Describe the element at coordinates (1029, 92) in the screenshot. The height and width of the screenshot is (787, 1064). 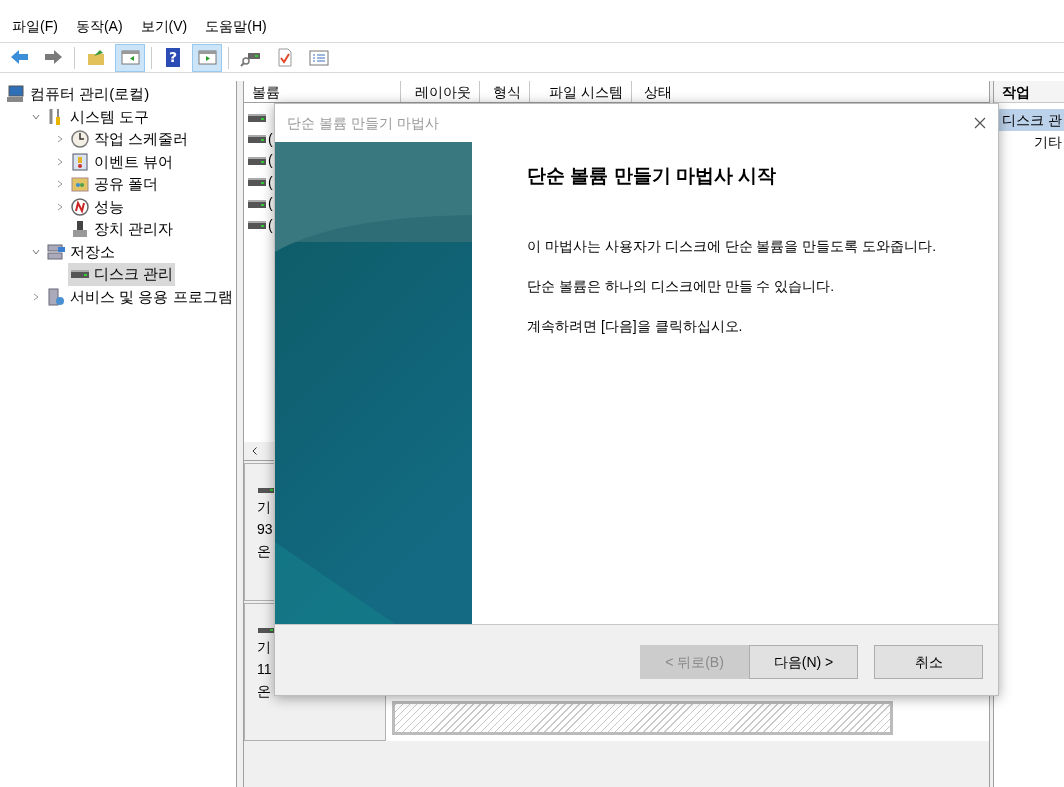
I see `pane-header: 작업` at that location.